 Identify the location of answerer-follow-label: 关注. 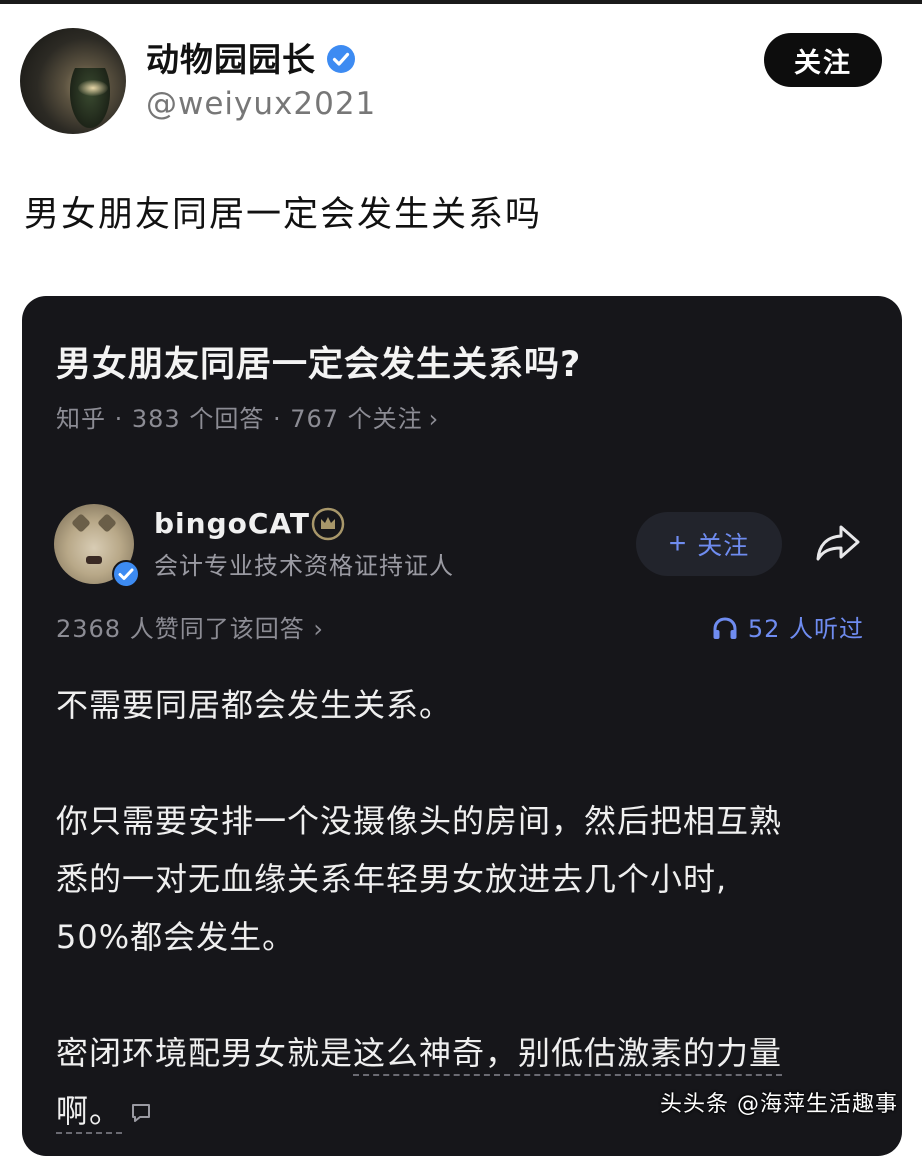
(723, 546).